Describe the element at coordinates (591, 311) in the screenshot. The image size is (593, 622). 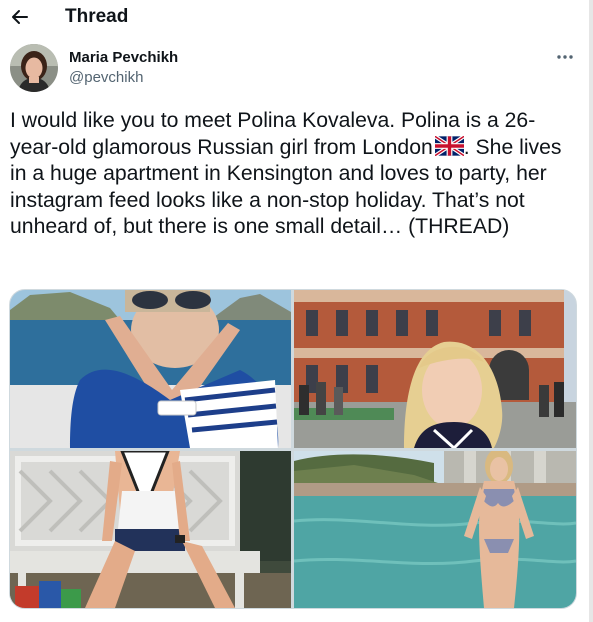
I see `scrollbar` at that location.